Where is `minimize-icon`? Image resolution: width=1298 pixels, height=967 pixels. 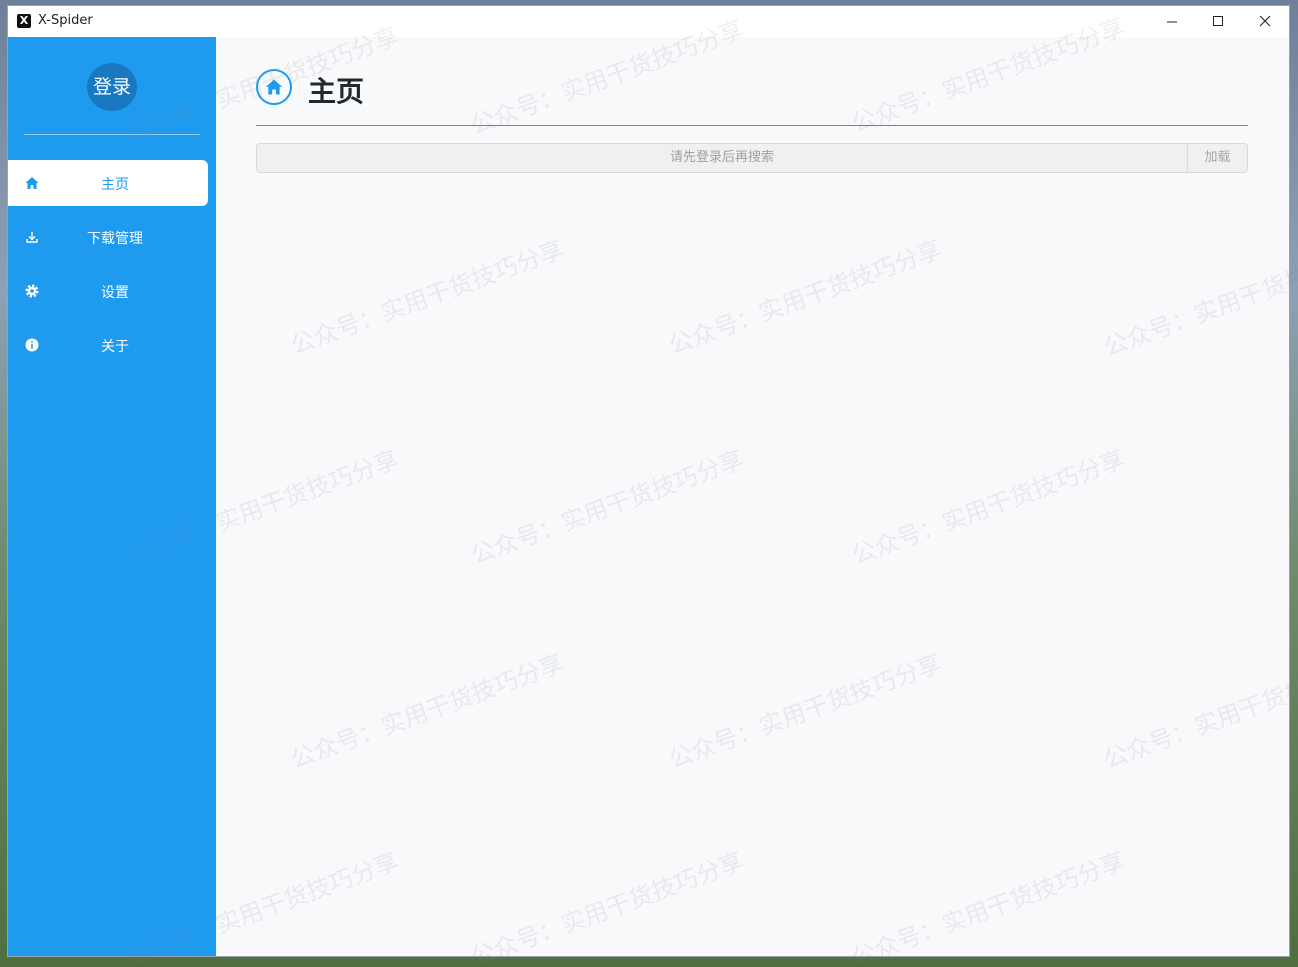
minimize-icon is located at coordinates (1171, 22).